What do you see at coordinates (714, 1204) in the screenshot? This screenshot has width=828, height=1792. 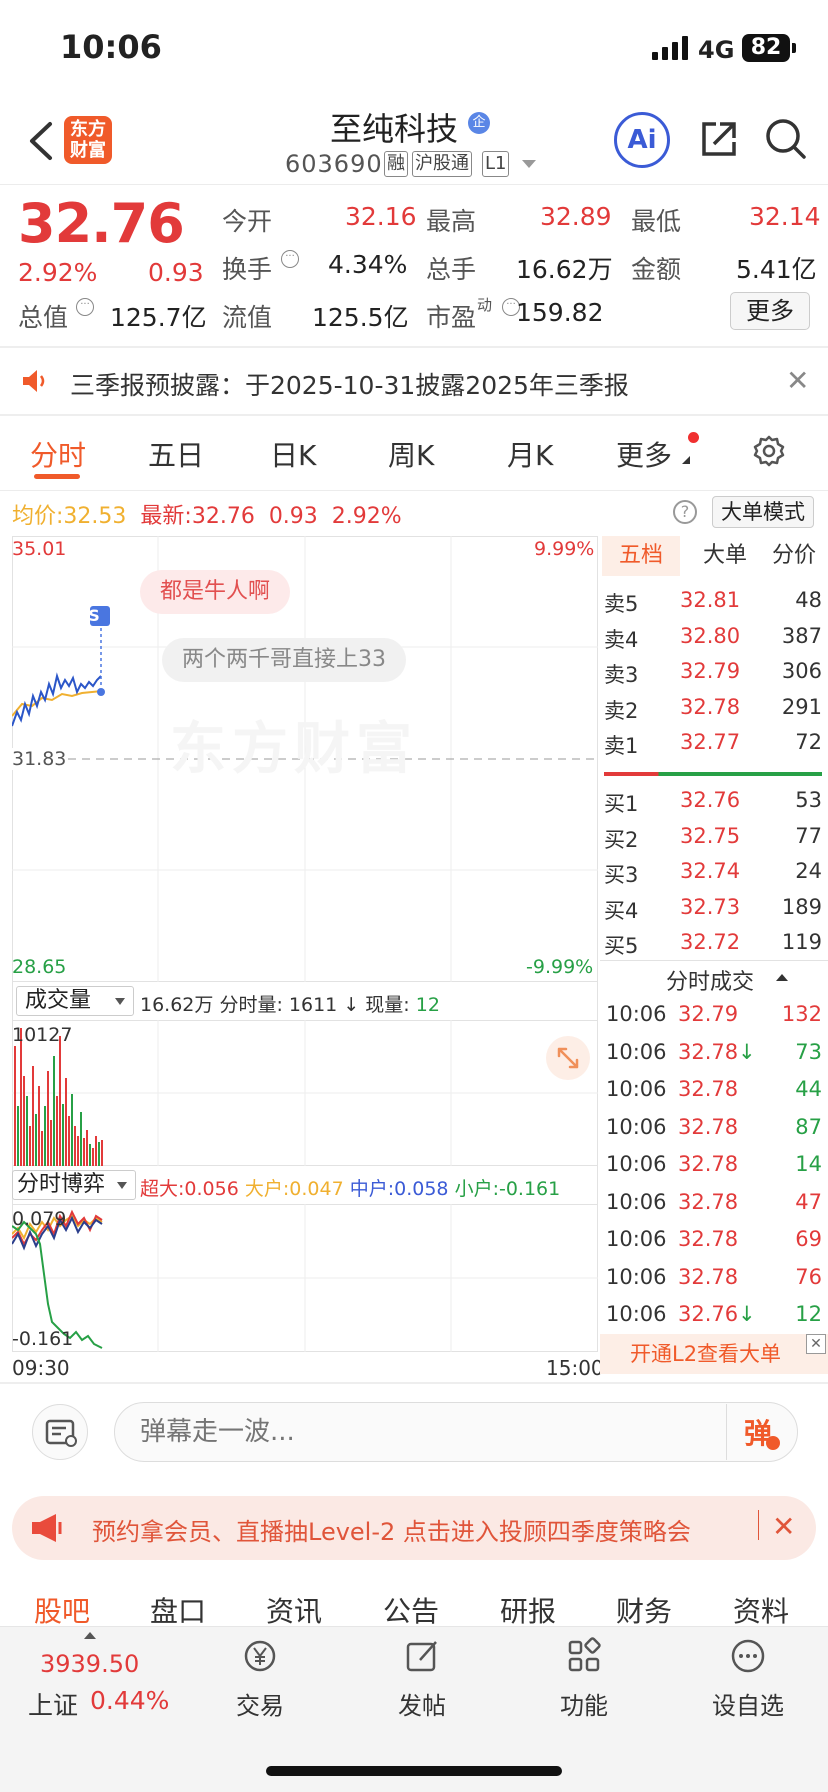 I see `tick-row: 10:06 32.78 47` at bounding box center [714, 1204].